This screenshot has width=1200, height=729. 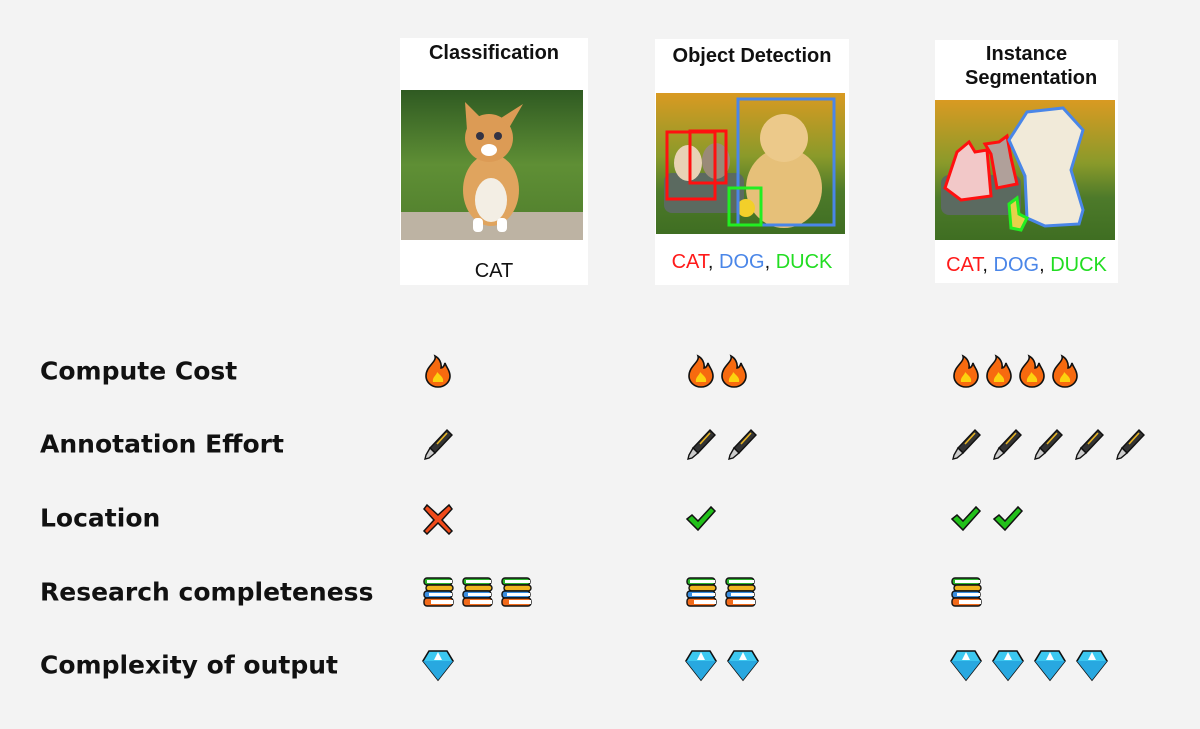 I want to click on card-object-detection: Object Detection CAT, DOG, DUCK, so click(x=752, y=162).